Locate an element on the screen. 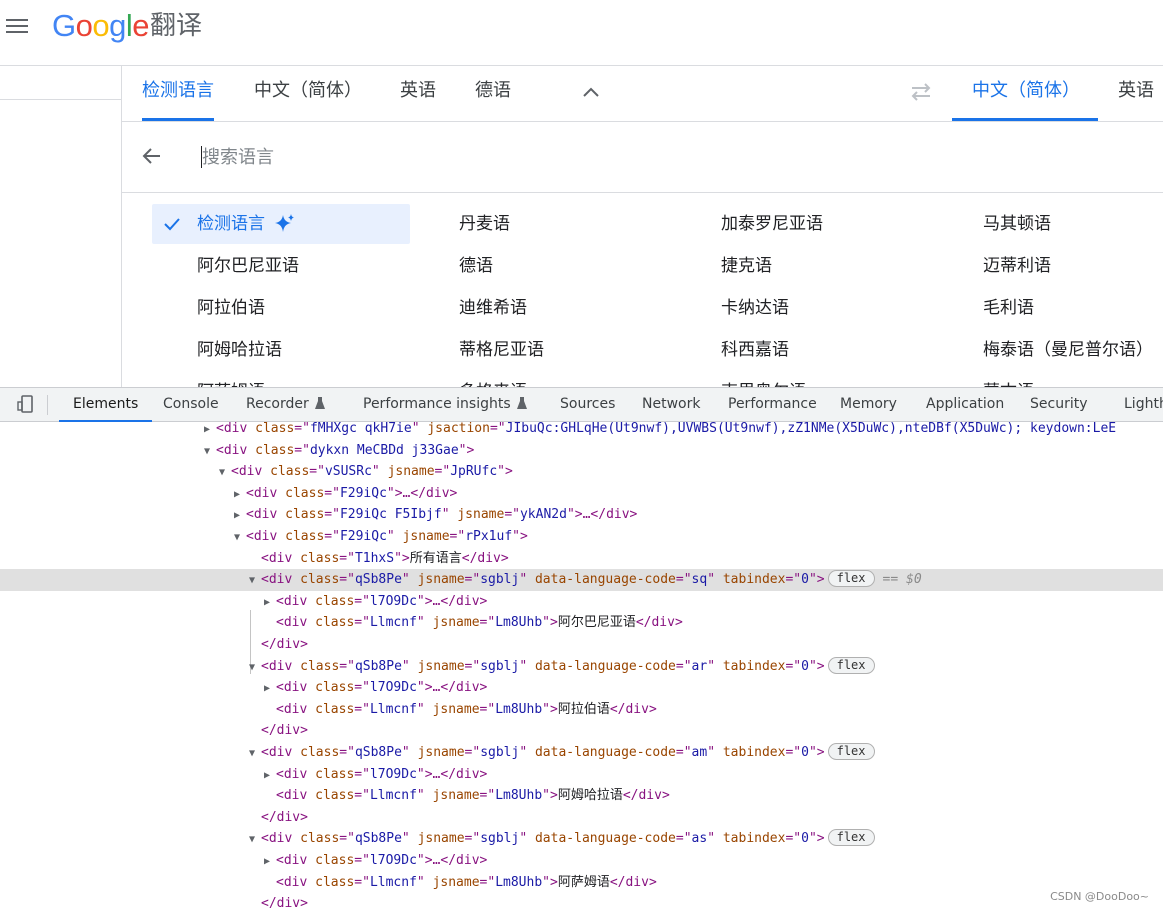  lang-item: 蒙古语 is located at coordinates (1008, 379).